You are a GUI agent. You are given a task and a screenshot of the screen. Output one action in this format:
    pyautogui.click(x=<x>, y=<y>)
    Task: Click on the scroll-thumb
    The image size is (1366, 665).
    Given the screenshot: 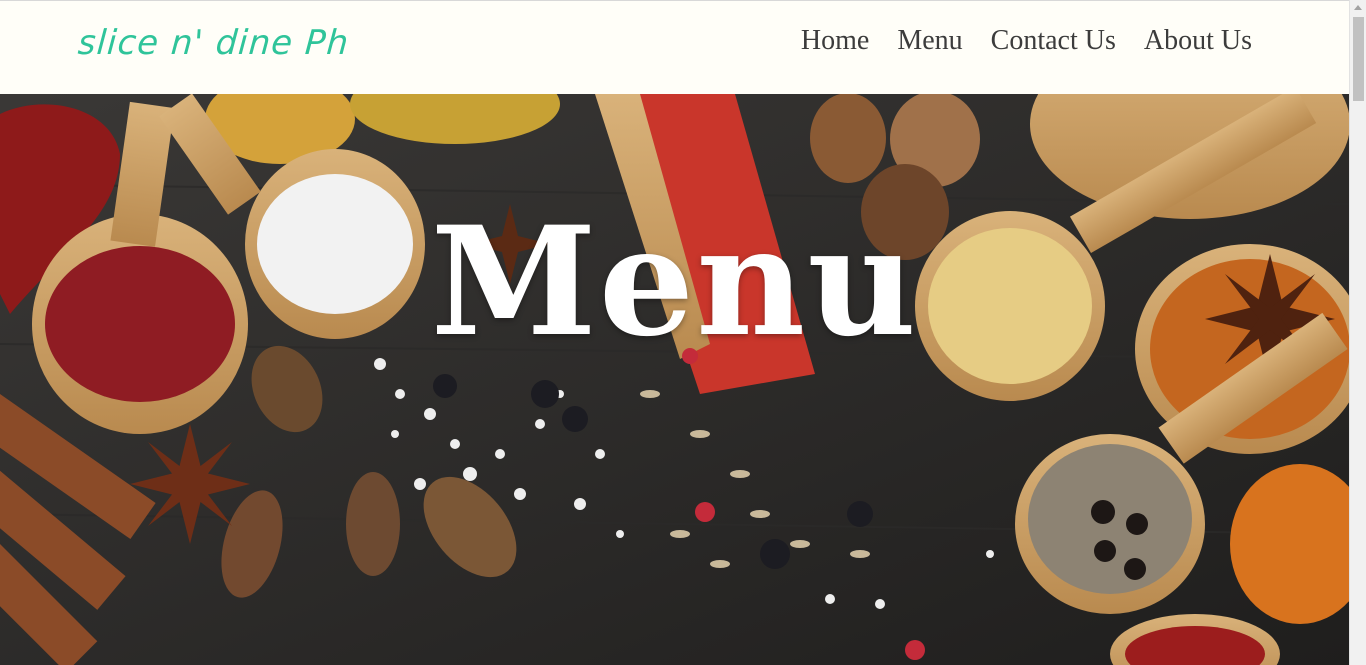 What is the action you would take?
    pyautogui.click(x=1358, y=59)
    